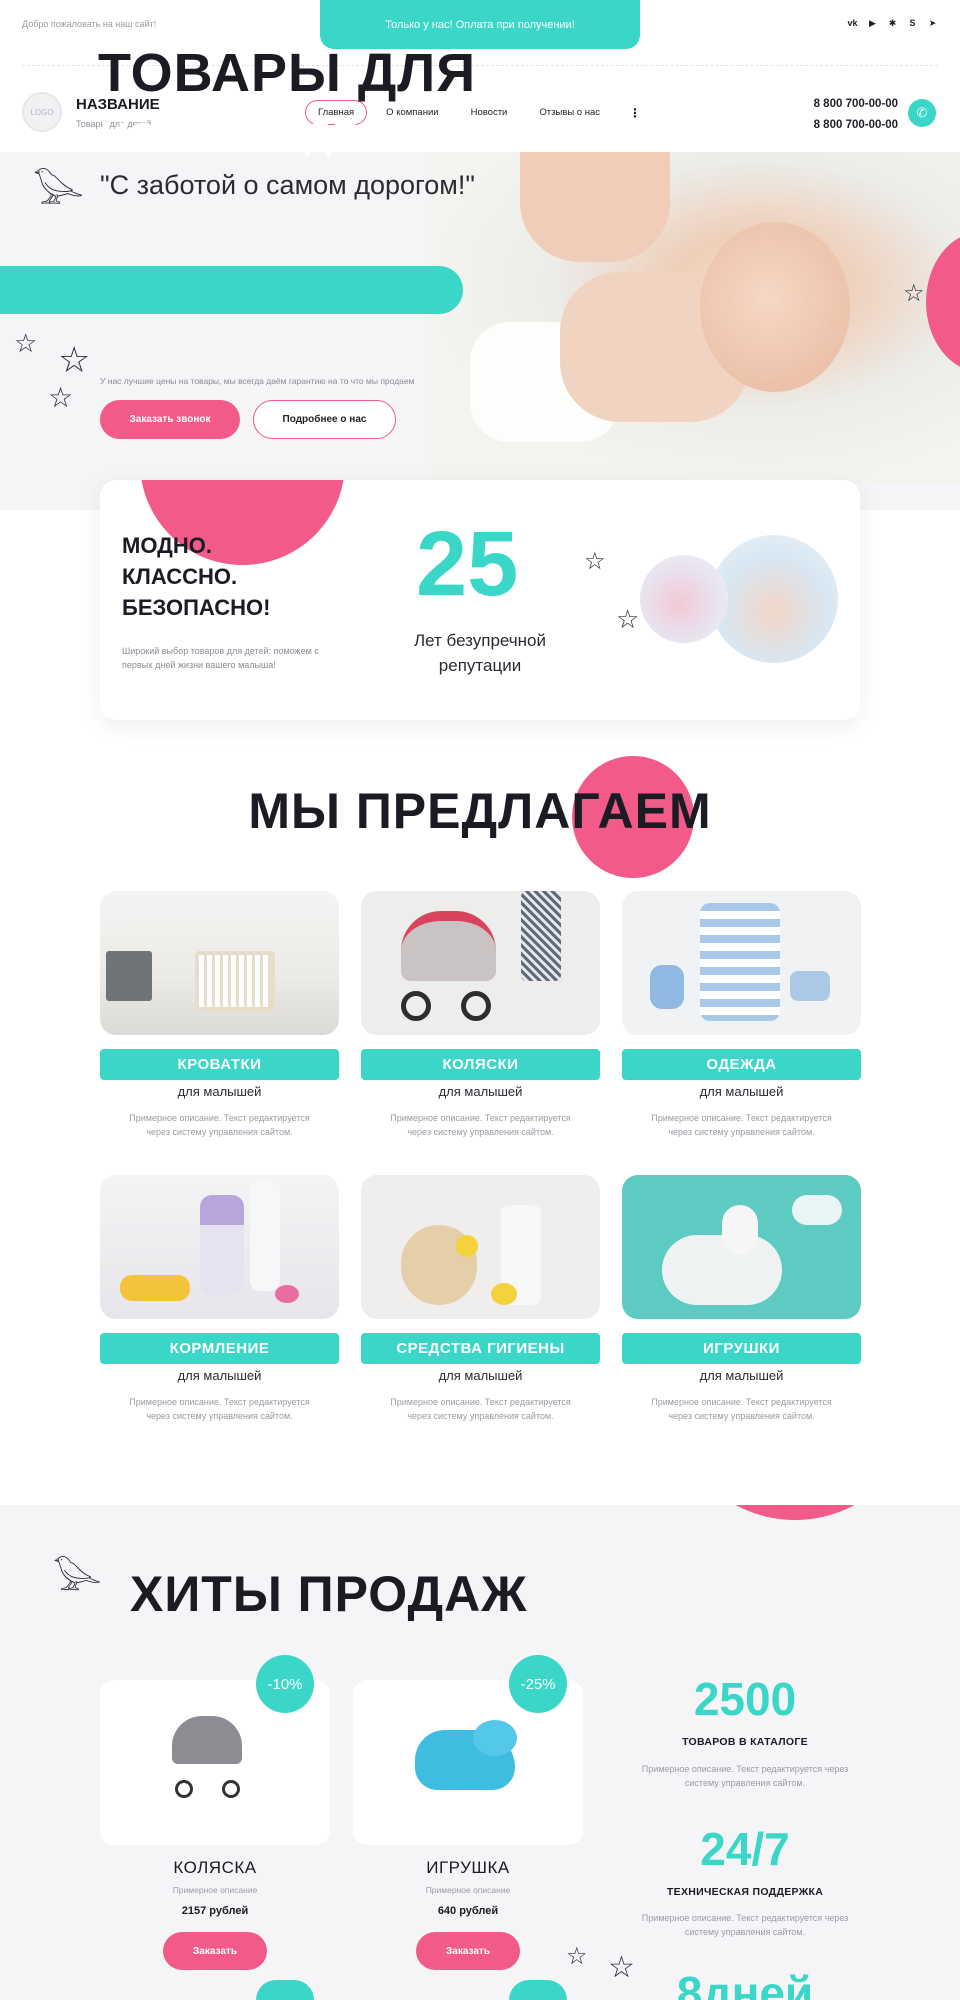  I want to click on product-name: ОДЕЖДА, so click(741, 1064).